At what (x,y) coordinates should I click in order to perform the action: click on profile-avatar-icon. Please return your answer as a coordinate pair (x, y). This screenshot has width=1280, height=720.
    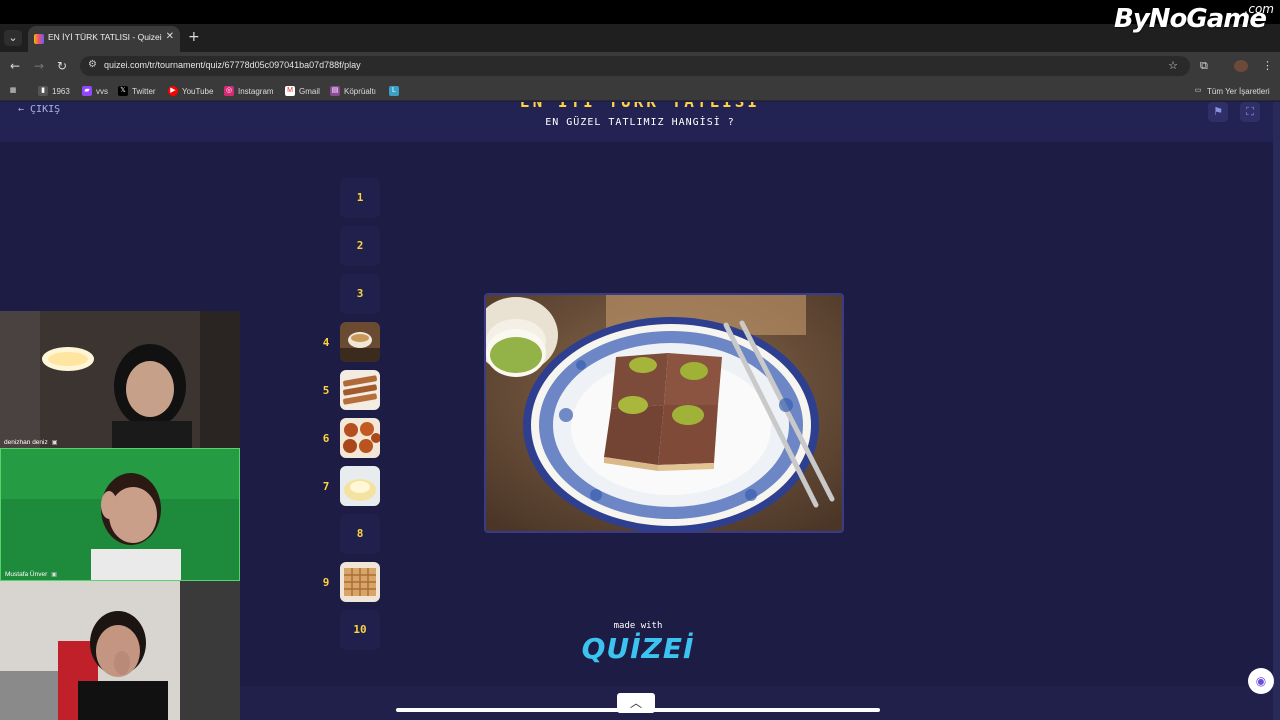
    Looking at the image, I should click on (1241, 66).